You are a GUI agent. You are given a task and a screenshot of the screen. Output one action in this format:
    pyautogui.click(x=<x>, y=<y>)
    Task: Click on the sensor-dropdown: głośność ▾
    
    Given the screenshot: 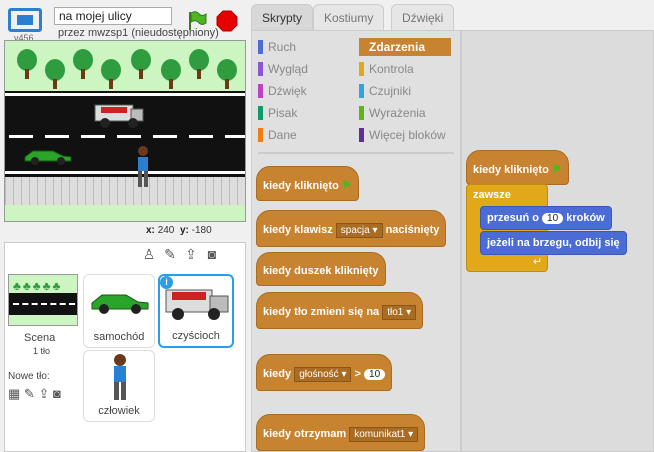 What is the action you would take?
    pyautogui.click(x=323, y=374)
    